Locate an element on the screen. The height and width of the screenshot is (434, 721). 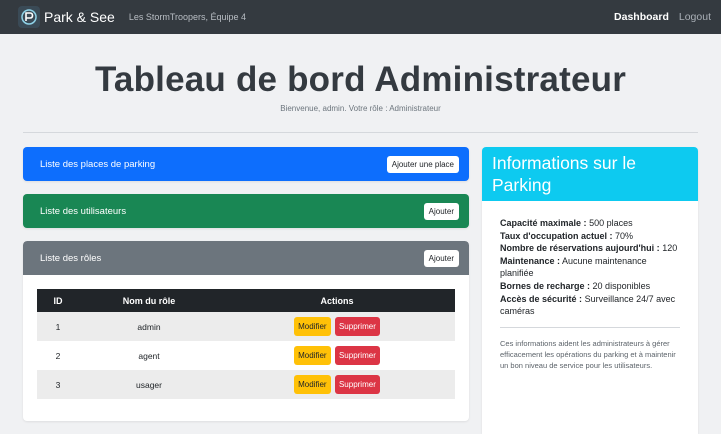
info-divider is located at coordinates (590, 327).